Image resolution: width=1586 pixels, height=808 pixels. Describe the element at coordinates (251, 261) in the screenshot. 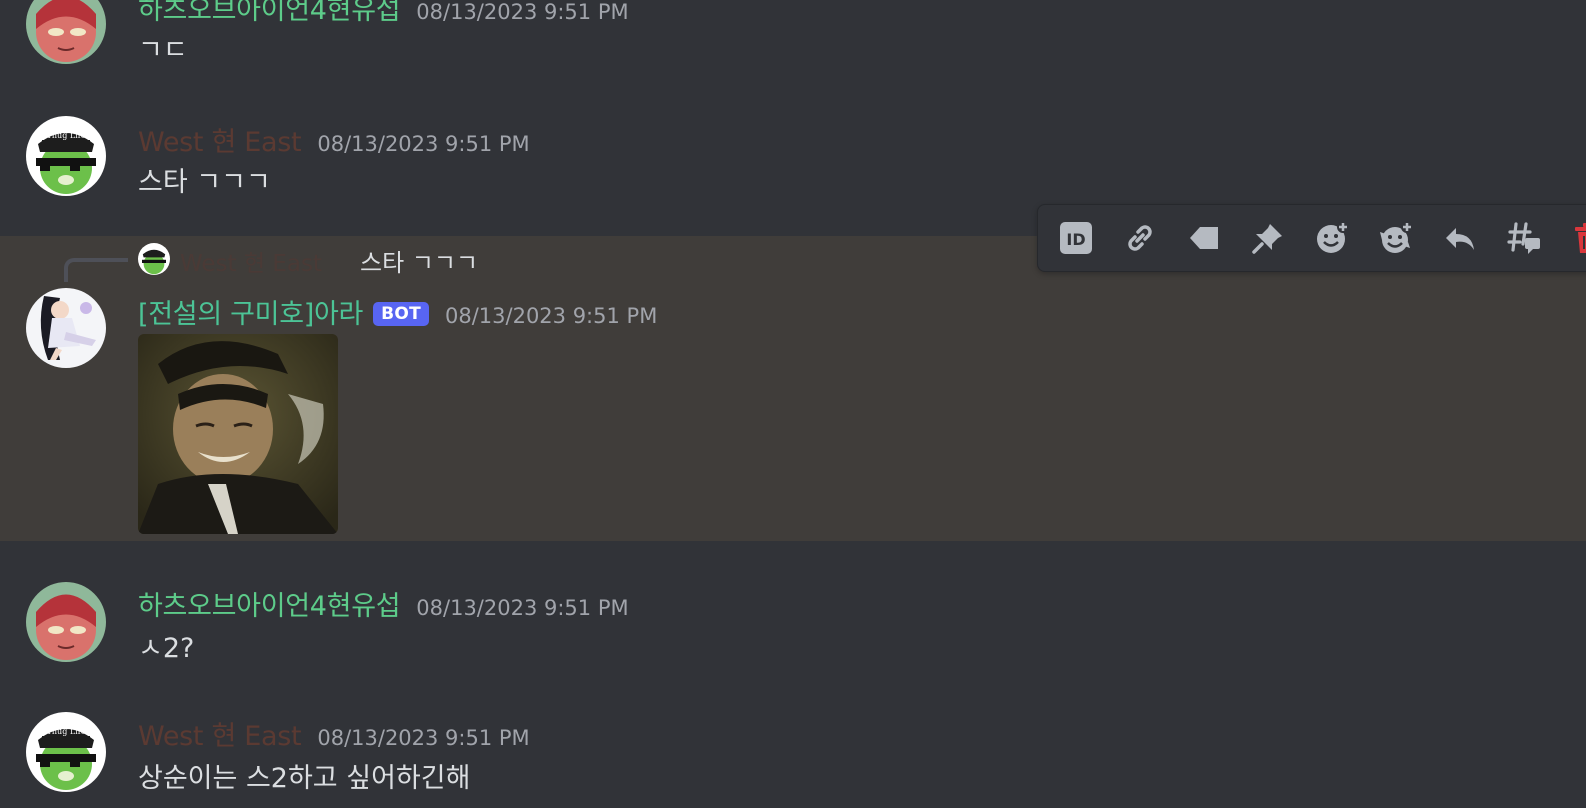

I see `reply-username: West 현 East` at that location.